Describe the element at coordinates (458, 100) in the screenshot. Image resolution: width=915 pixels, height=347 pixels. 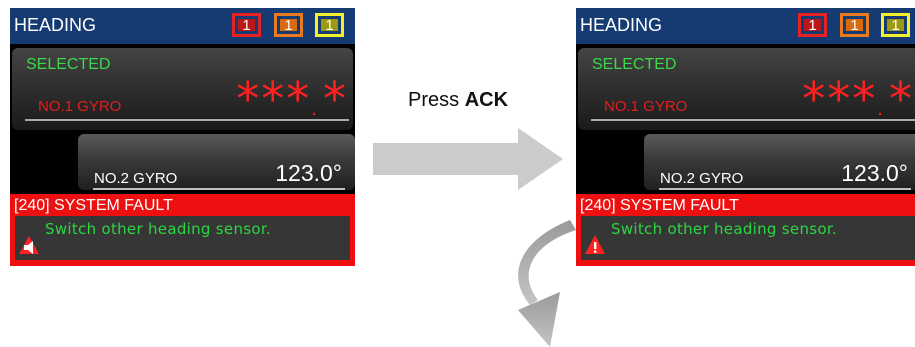
I see `press-ack-caption: Press ACK` at that location.